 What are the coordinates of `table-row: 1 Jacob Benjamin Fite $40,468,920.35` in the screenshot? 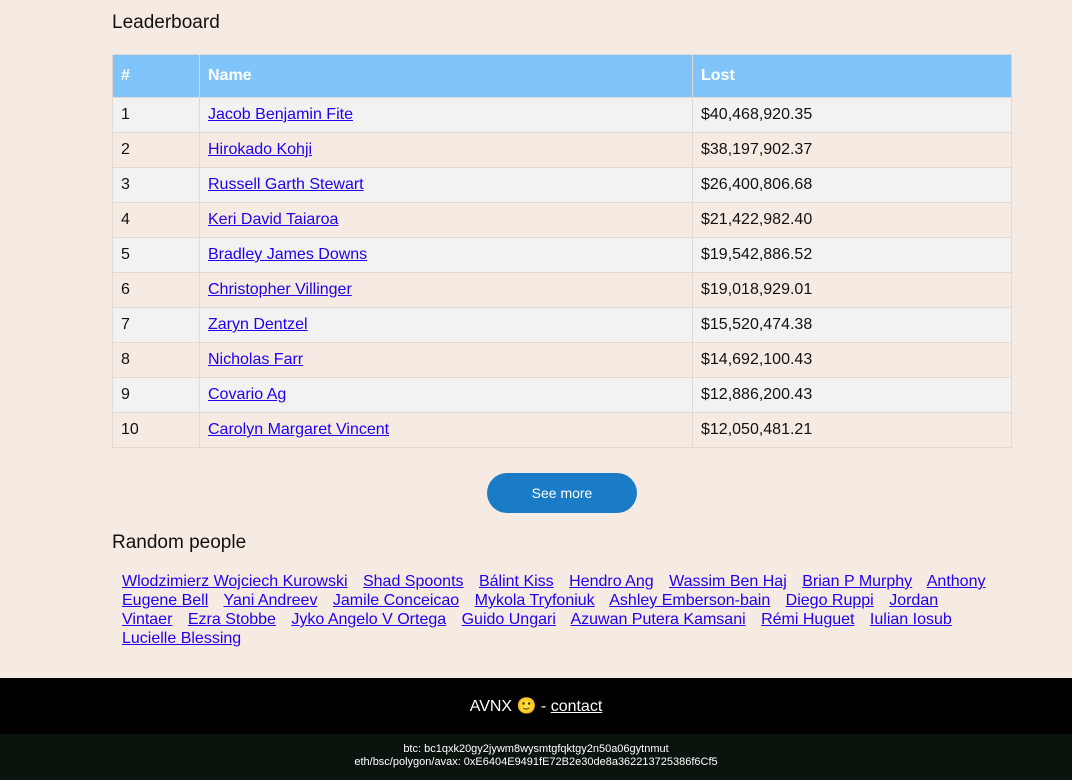 It's located at (562, 115).